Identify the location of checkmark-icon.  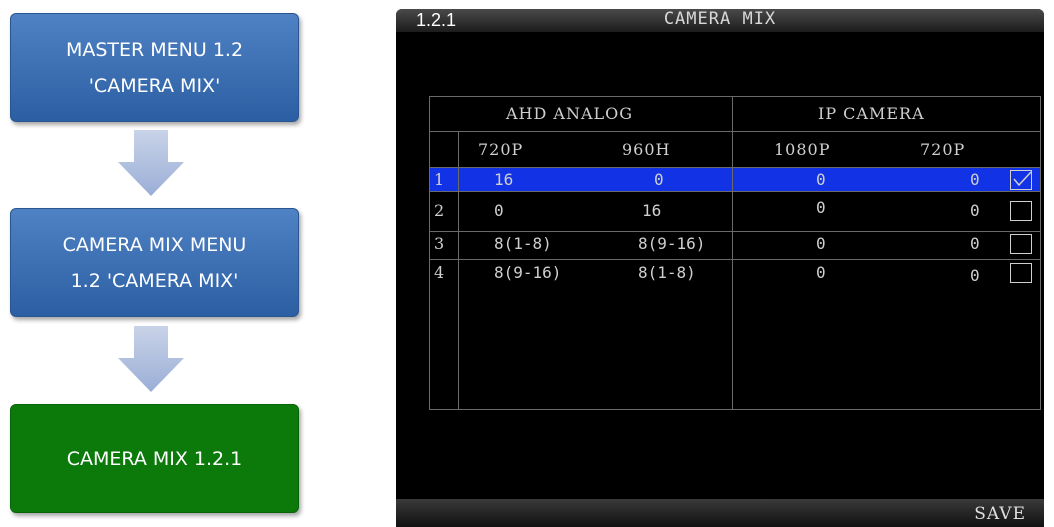
(1022, 179).